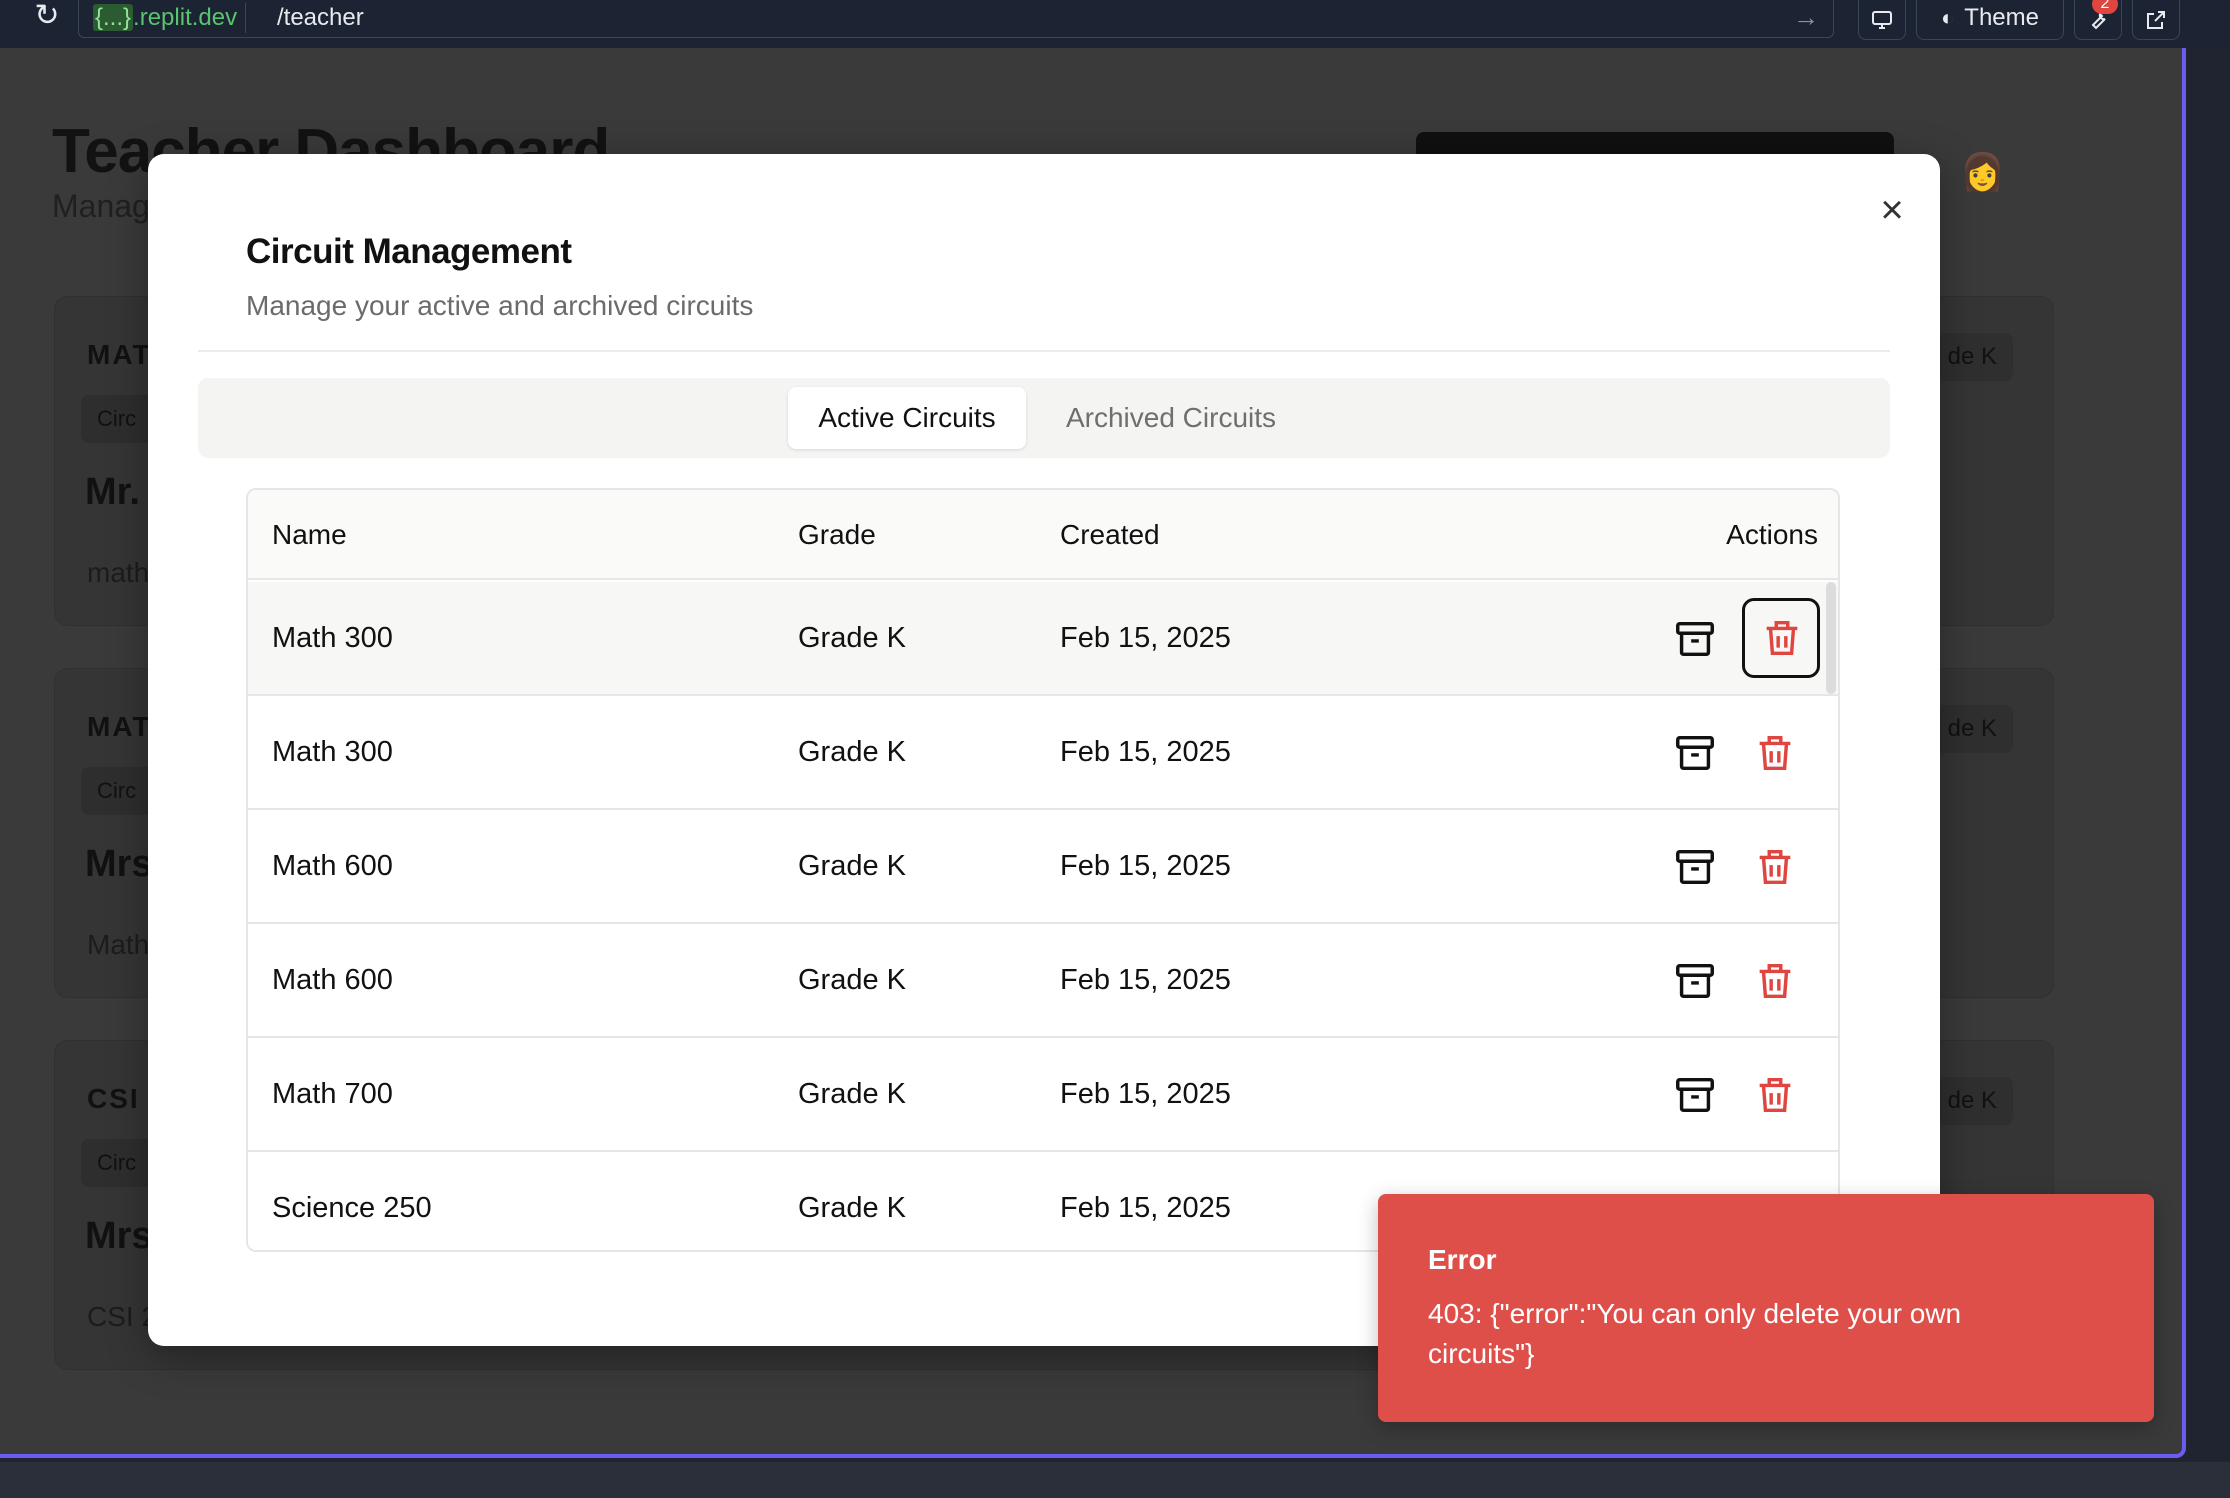 This screenshot has width=2230, height=1498. I want to click on arrow-right-icon: →, so click(1806, 17).